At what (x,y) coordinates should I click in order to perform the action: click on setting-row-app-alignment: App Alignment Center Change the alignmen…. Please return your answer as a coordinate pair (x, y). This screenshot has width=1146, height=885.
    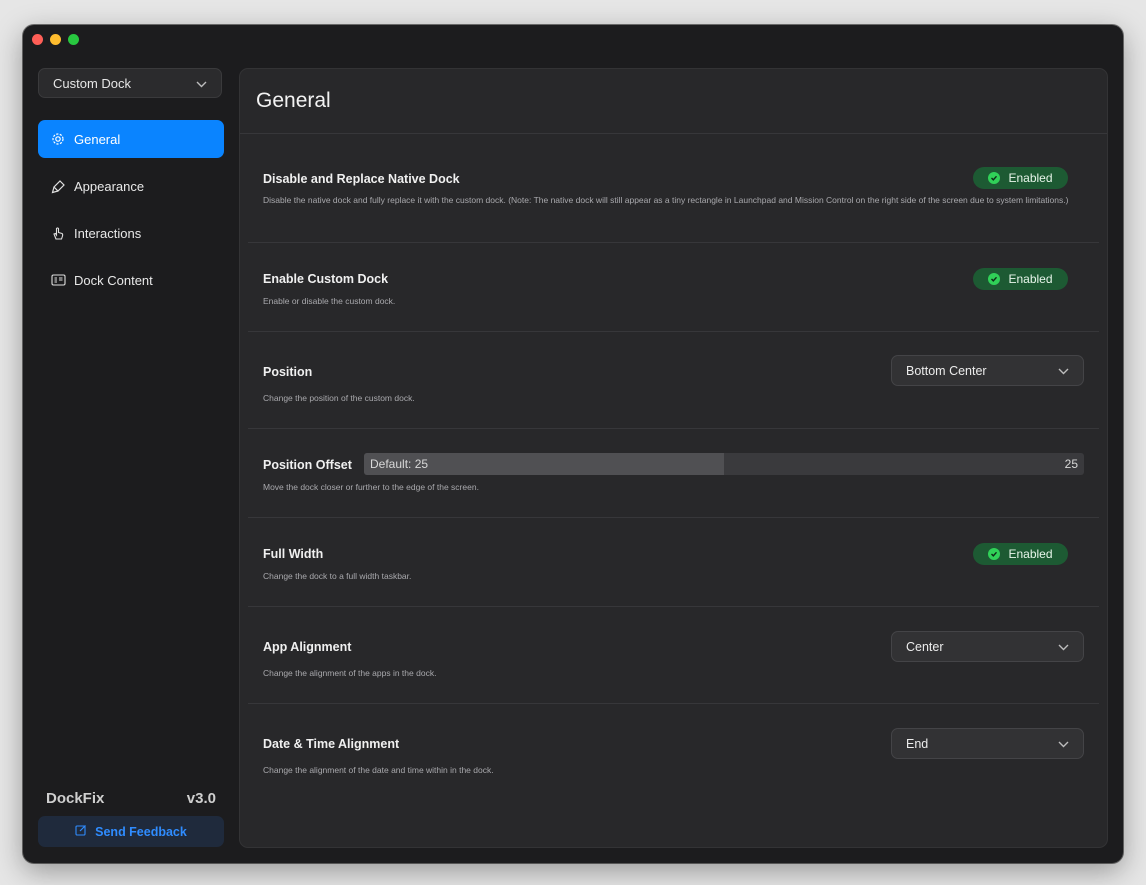
    Looking at the image, I should click on (673, 655).